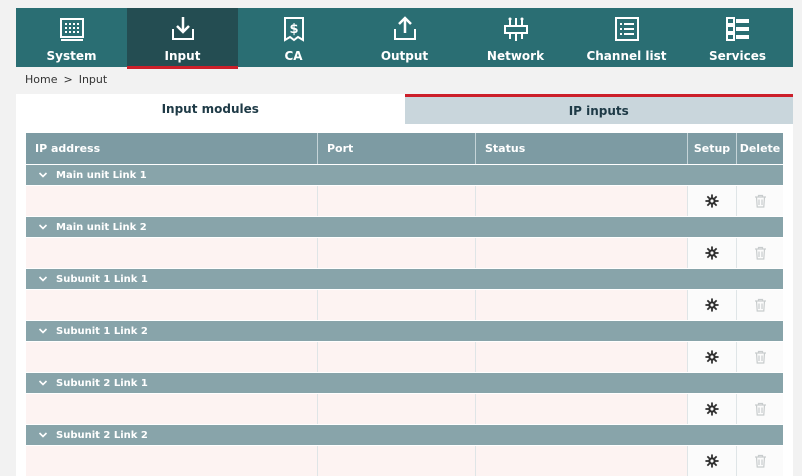 This screenshot has height=476, width=802. What do you see at coordinates (93, 79) in the screenshot?
I see `breadcrumb-current: Input` at bounding box center [93, 79].